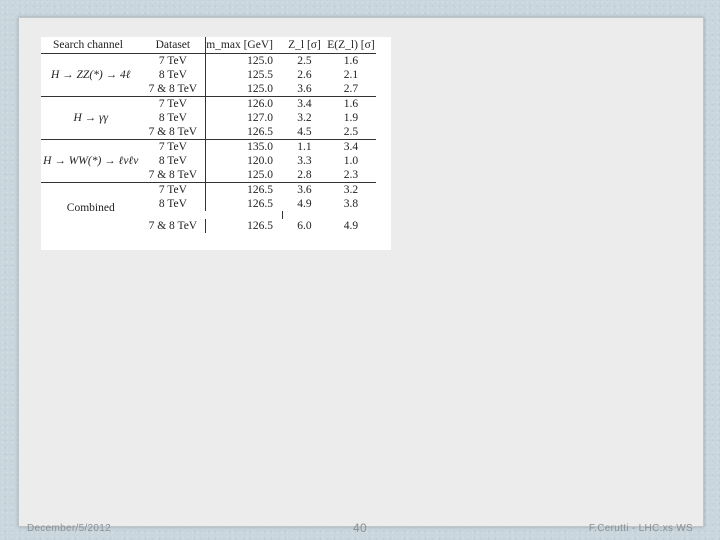 This screenshot has width=720, height=540. What do you see at coordinates (90, 208) in the screenshot?
I see `channel-cell: Combined` at bounding box center [90, 208].